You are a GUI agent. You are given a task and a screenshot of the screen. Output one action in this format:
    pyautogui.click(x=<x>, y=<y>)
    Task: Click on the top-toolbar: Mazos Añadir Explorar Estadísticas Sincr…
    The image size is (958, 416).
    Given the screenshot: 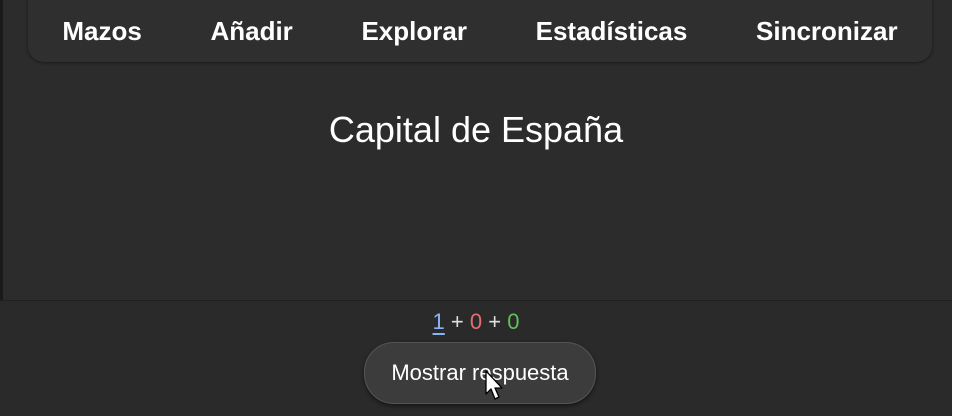 What is the action you would take?
    pyautogui.click(x=480, y=31)
    